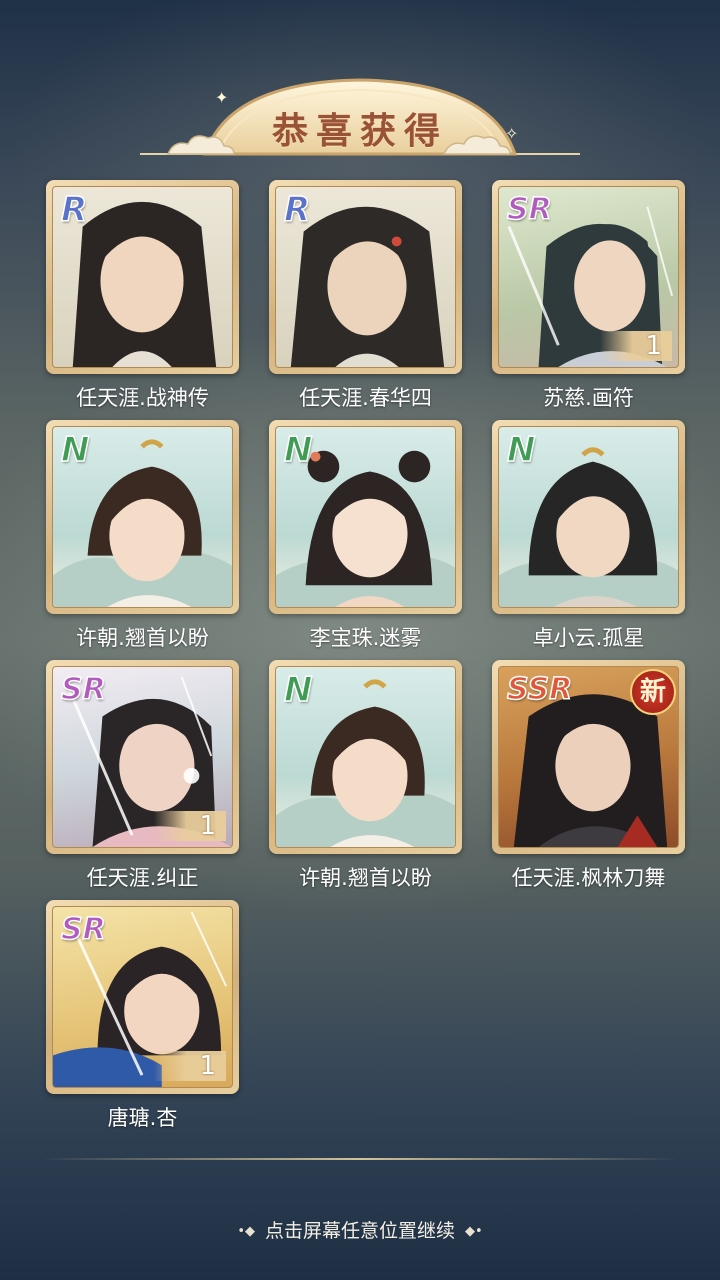  What do you see at coordinates (588, 878) in the screenshot?
I see `card-name: 任天涯.枫林刀舞` at bounding box center [588, 878].